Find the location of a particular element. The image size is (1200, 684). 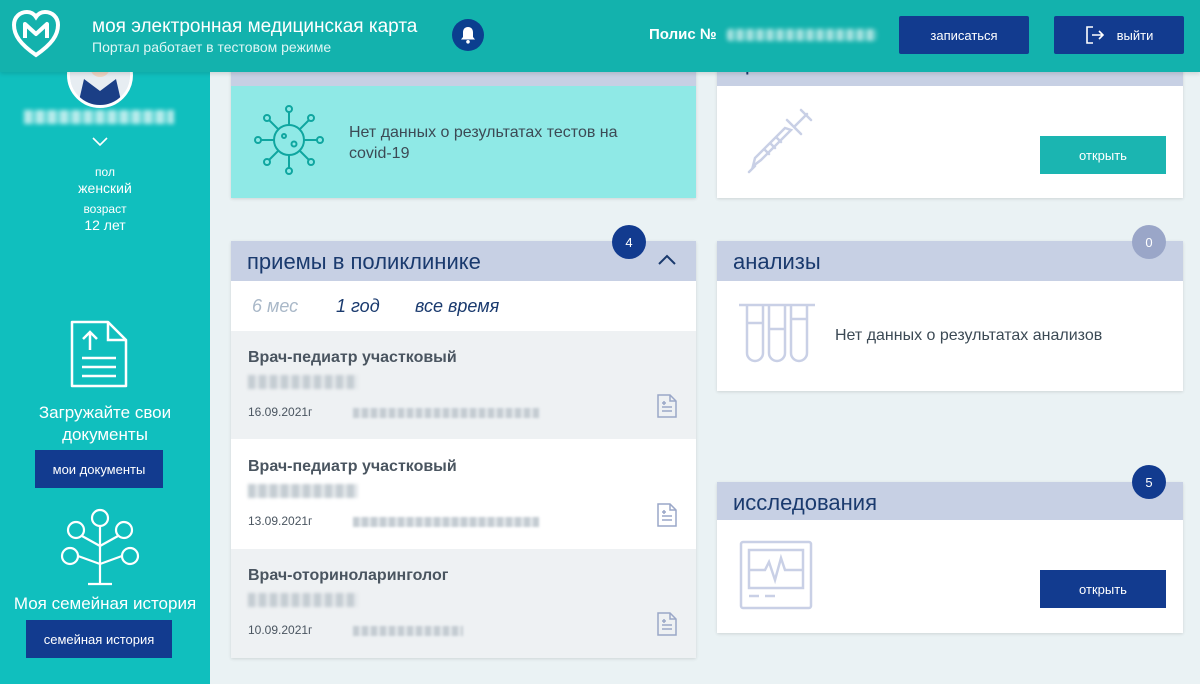

polis-number: Полис № is located at coordinates (763, 34).